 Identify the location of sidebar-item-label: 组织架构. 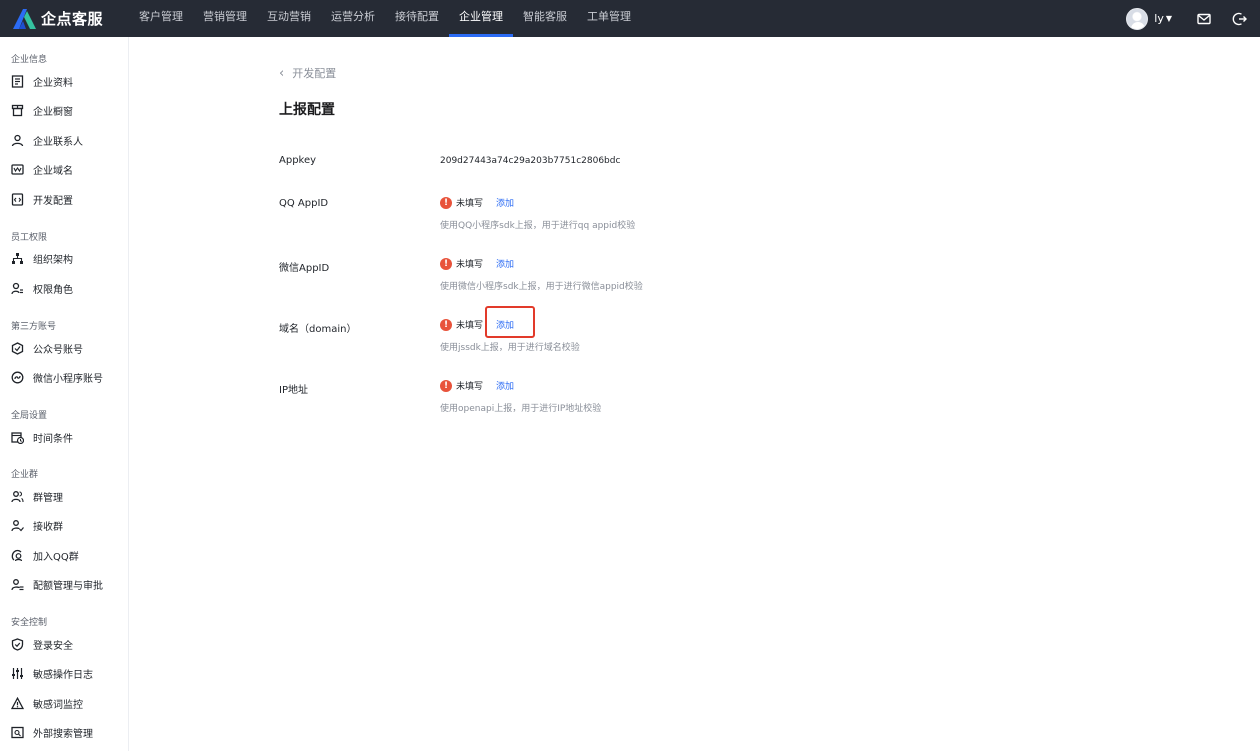
(53, 260).